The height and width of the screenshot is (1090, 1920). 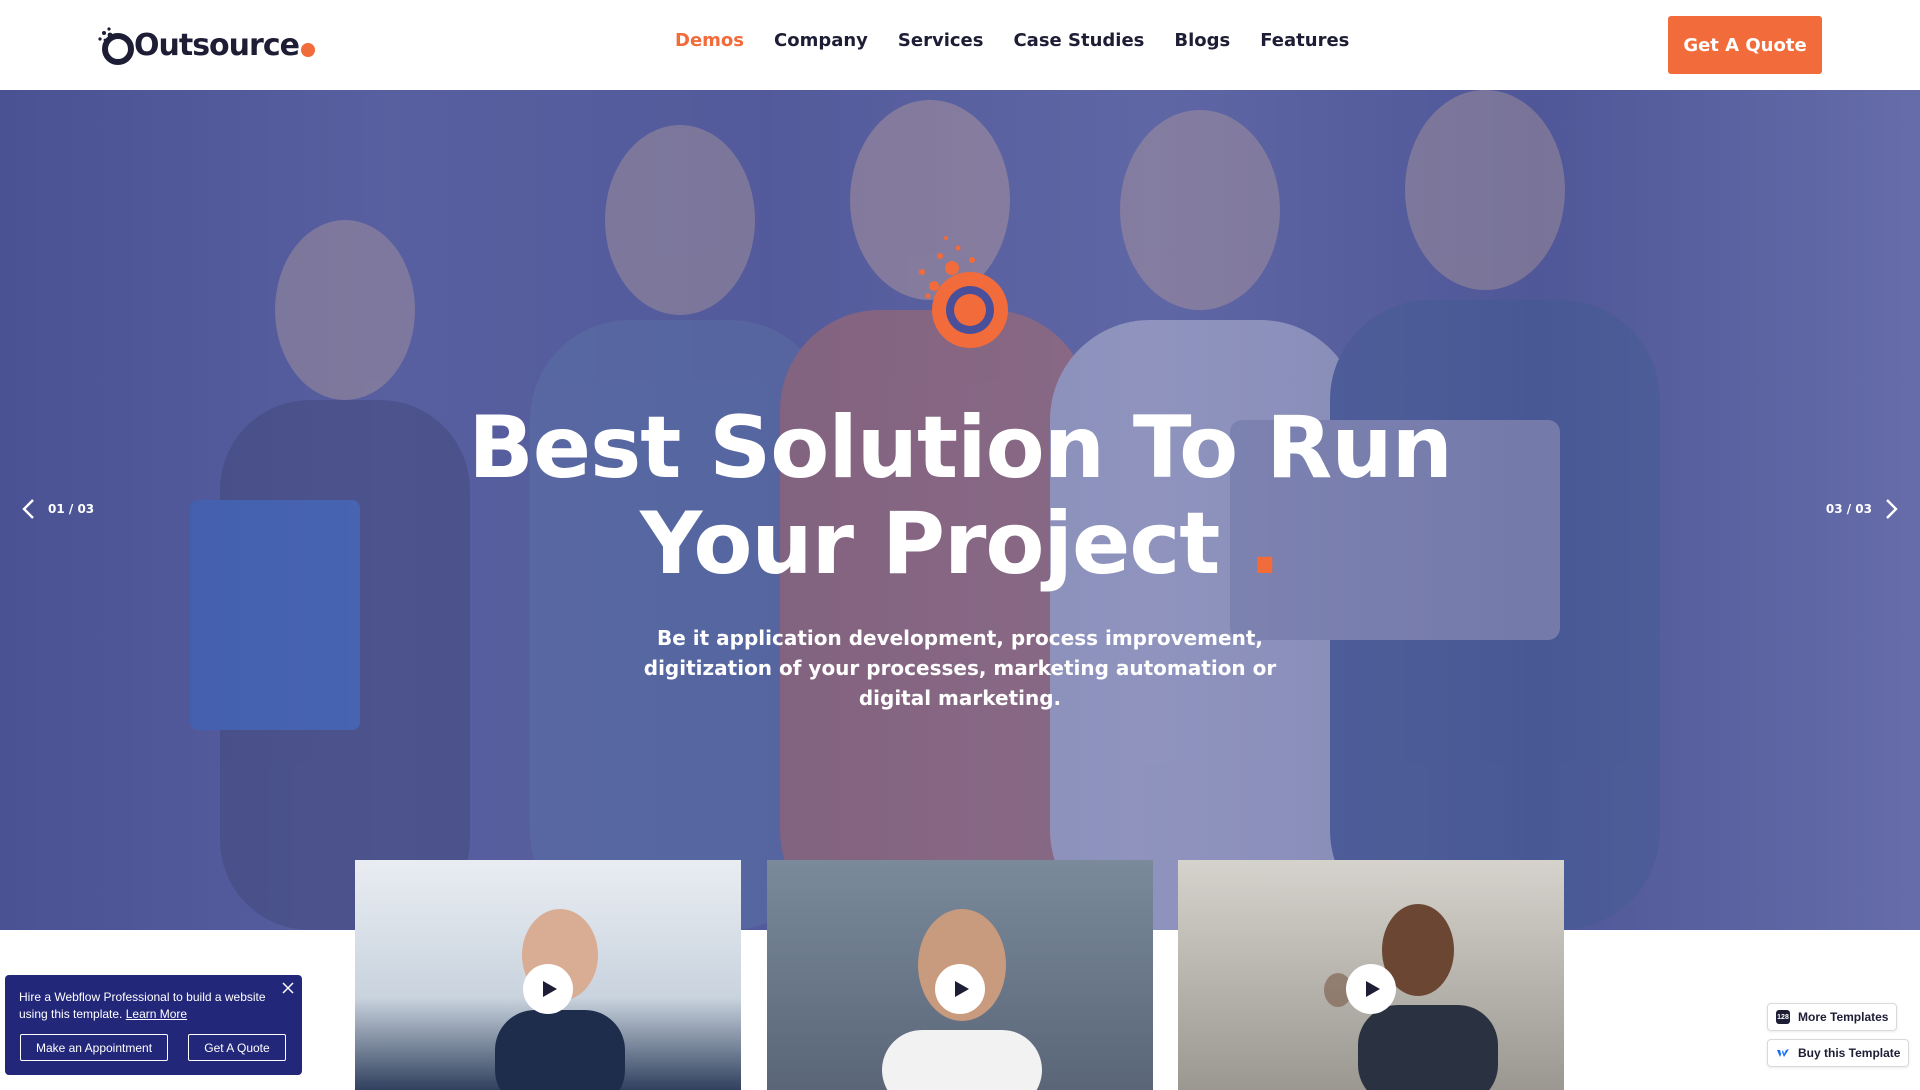 I want to click on nav-features: Features, so click(x=1304, y=40).